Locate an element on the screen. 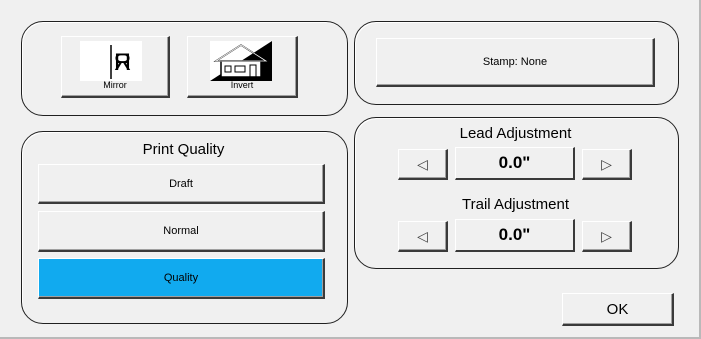  stamp-label: Stamp: None is located at coordinates (515, 62).